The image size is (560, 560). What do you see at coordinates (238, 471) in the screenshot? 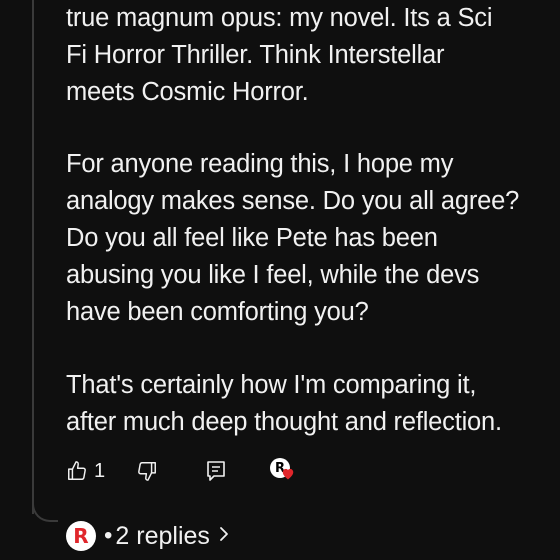
I see `reply-button` at bounding box center [238, 471].